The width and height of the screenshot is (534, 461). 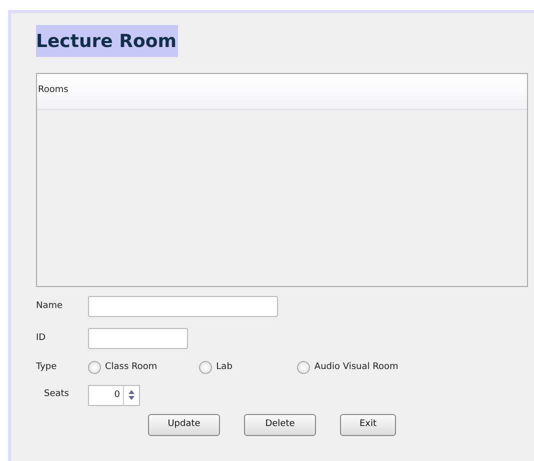 I want to click on spin-arrows-icon, so click(x=131, y=395).